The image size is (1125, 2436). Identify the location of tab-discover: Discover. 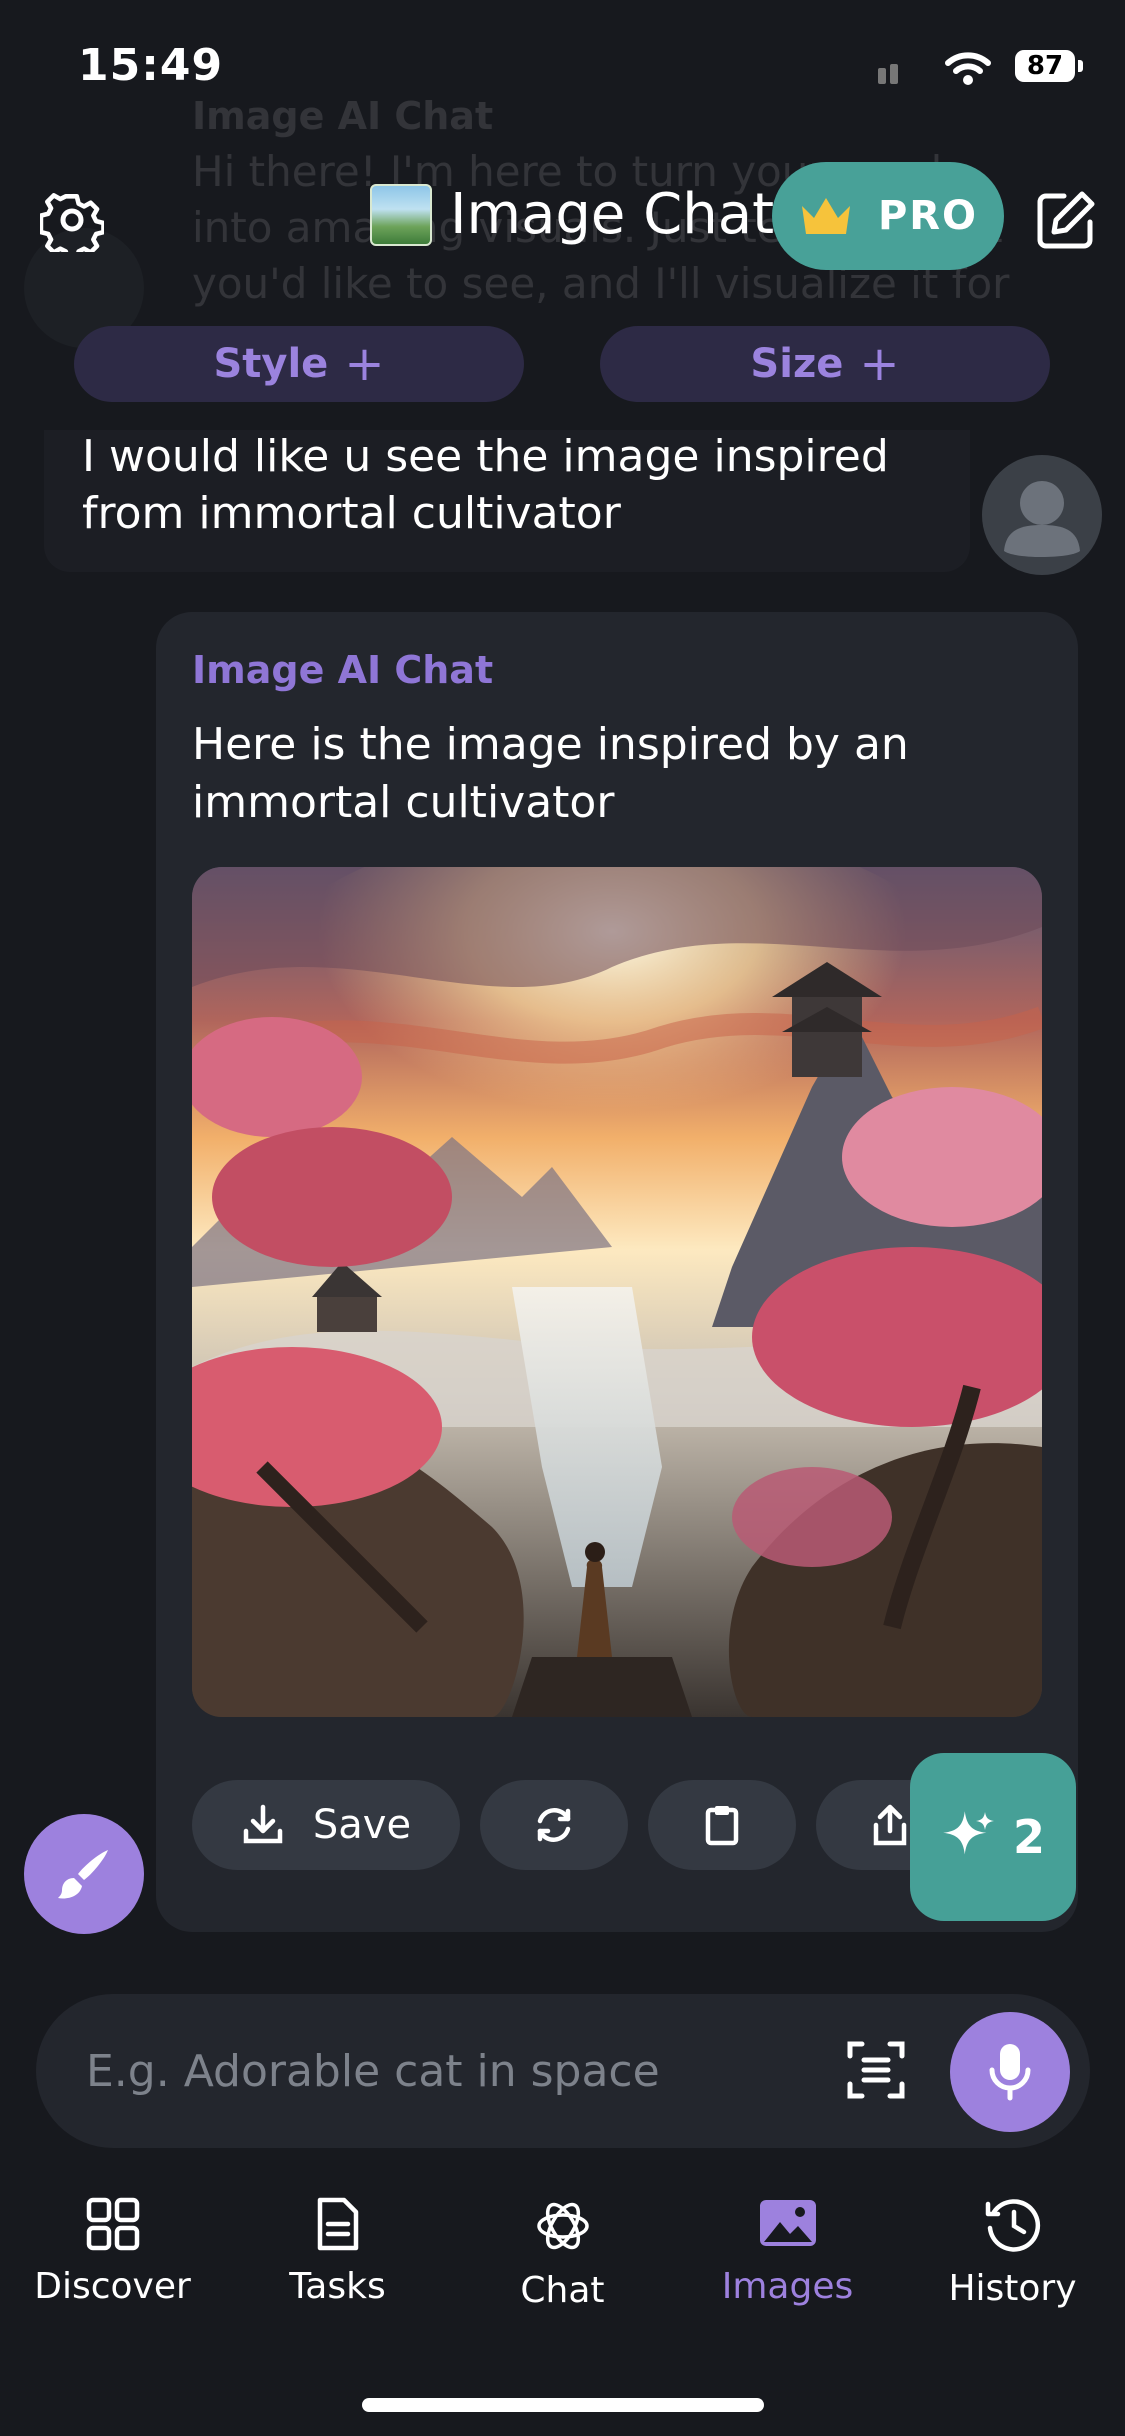
(112, 2251).